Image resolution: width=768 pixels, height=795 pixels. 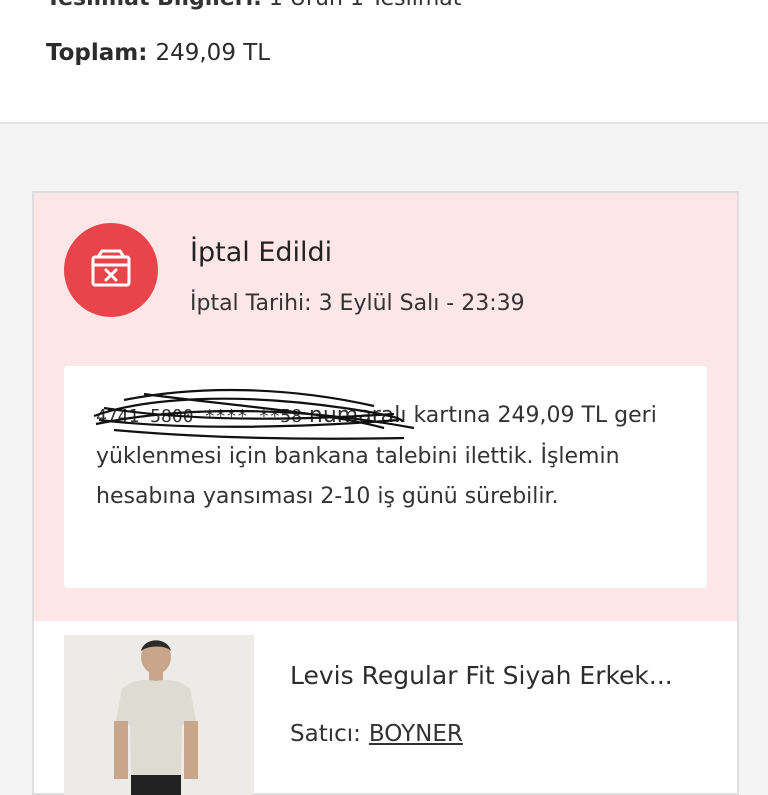 I want to click on seller-link: BOYNER, so click(x=416, y=734).